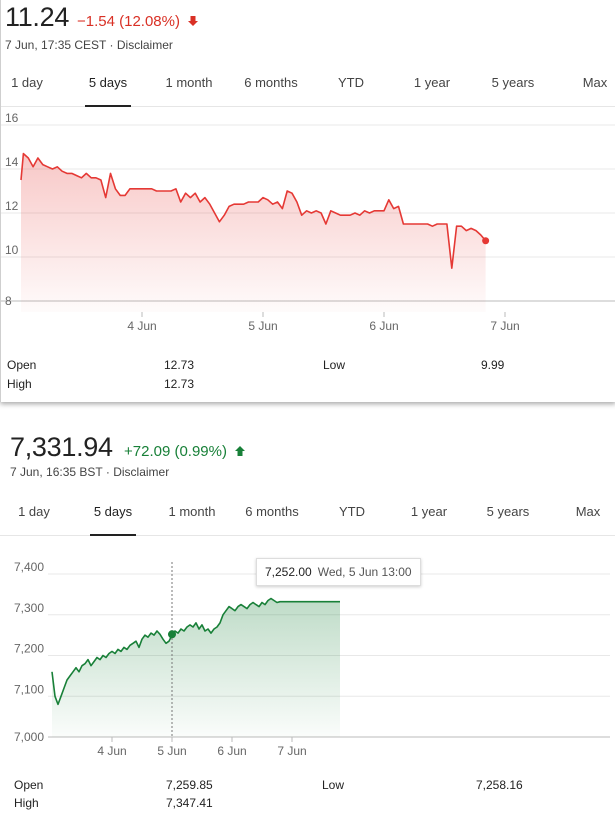 This screenshot has height=814, width=615. Describe the element at coordinates (193, 22) in the screenshot. I see `arrow-down-icon` at that location.